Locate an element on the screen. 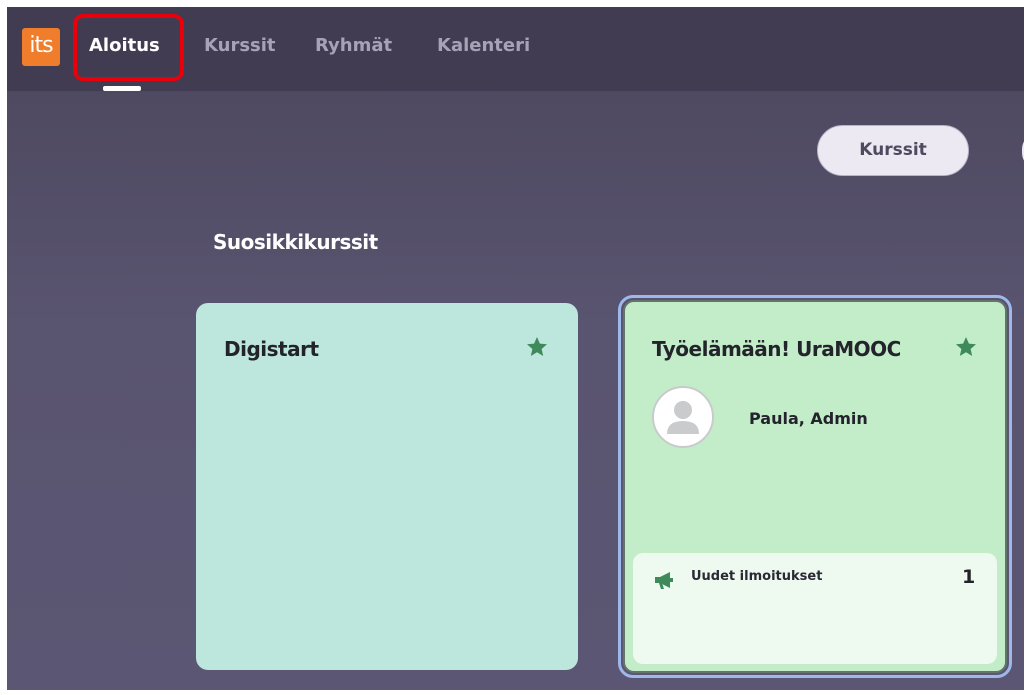 The width and height of the screenshot is (1029, 695). nav-tab-ryhmat: Ryhmät is located at coordinates (353, 45).